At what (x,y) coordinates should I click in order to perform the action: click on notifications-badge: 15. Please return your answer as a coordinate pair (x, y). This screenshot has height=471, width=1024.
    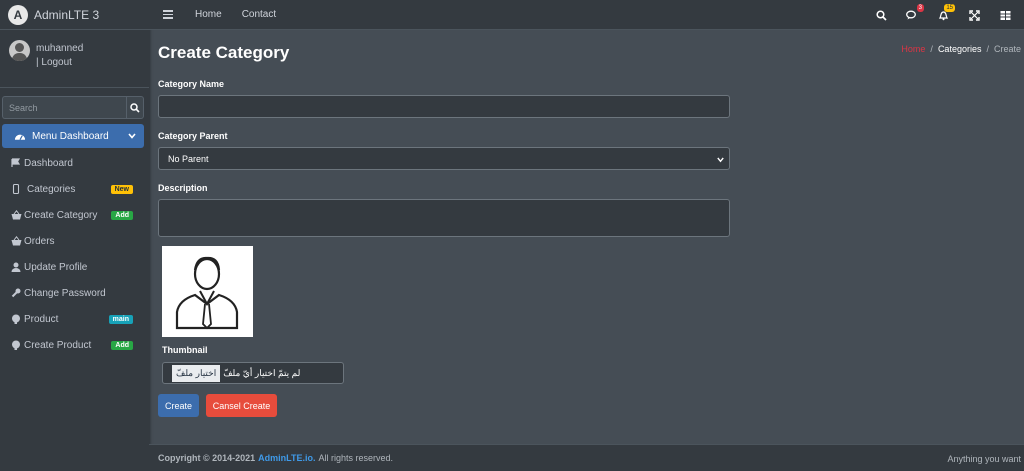
    Looking at the image, I should click on (949, 8).